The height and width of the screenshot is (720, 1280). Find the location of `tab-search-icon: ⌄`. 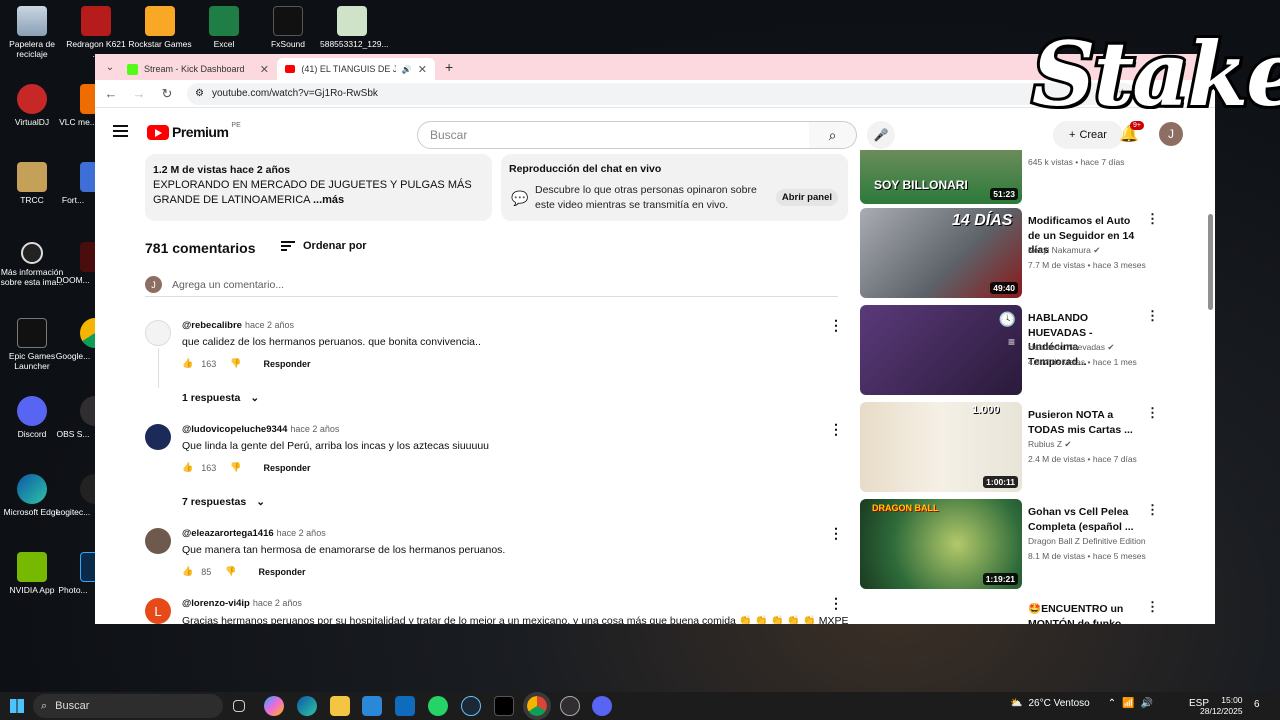

tab-search-icon: ⌄ is located at coordinates (110, 67).